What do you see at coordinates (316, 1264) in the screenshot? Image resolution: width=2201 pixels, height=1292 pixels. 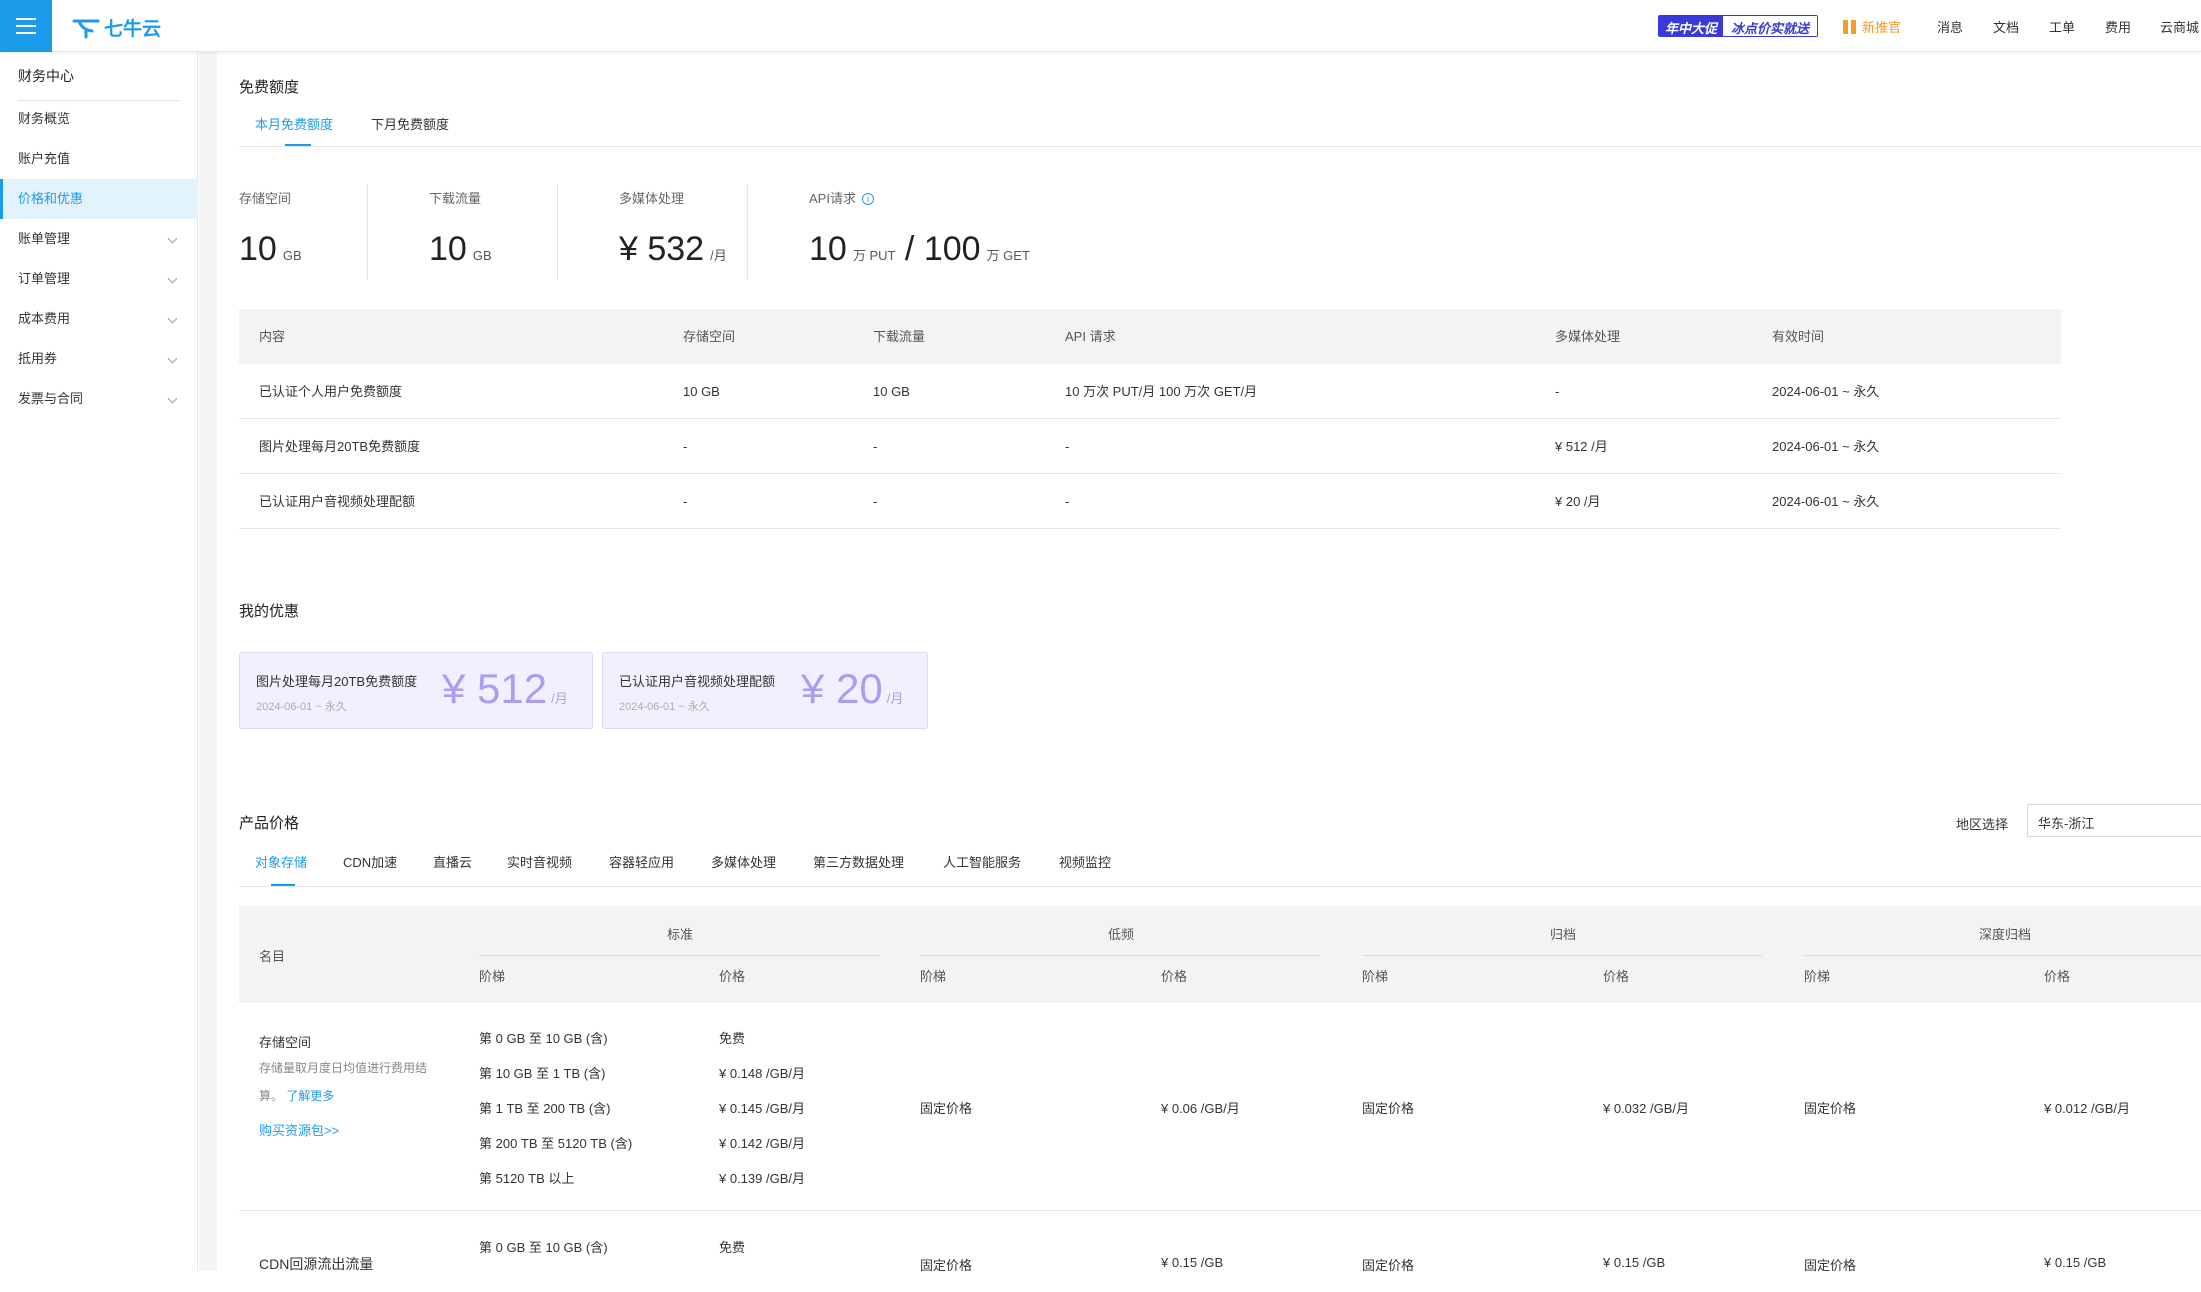 I see `item-name: CDN回源流出流量` at bounding box center [316, 1264].